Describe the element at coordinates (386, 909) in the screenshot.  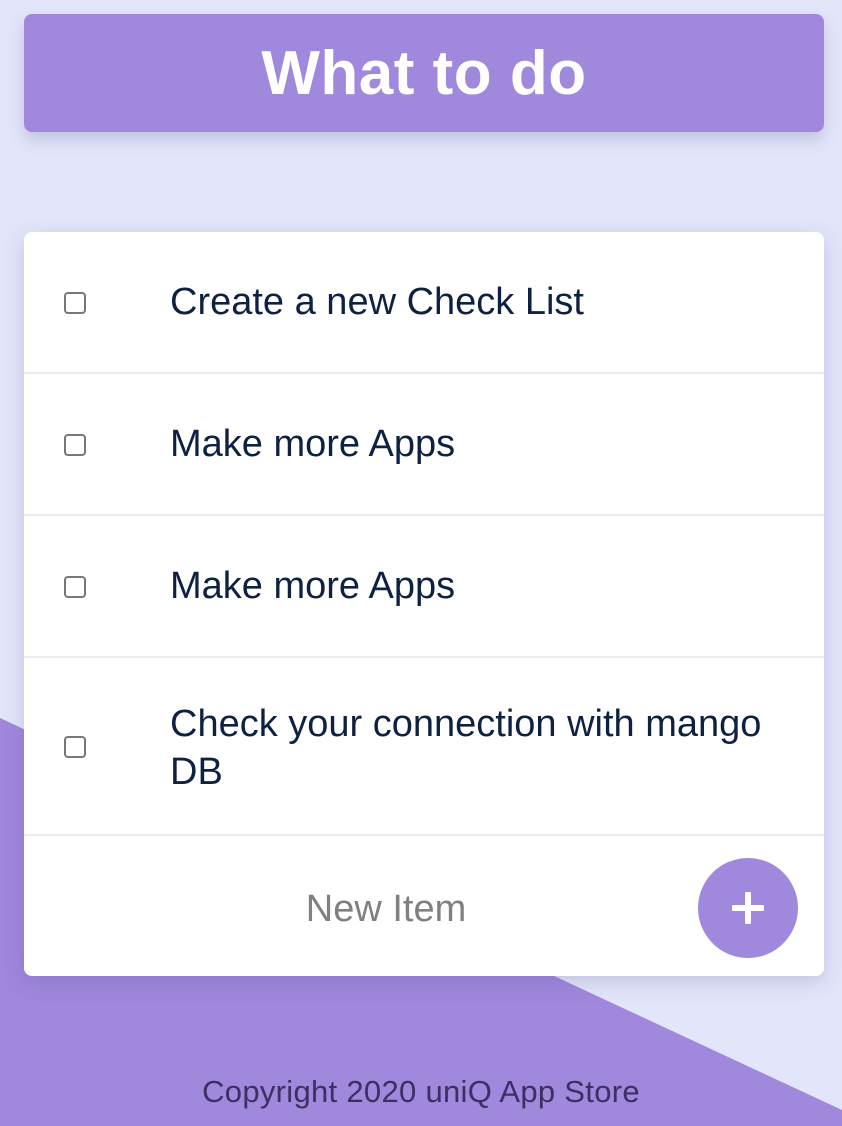
I see `new-item-input` at that location.